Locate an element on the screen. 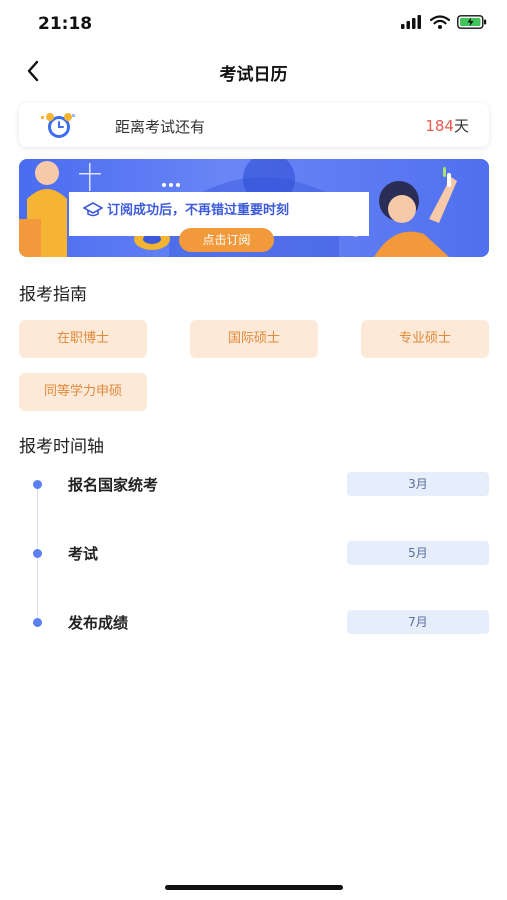 This screenshot has height=900, width=507. navigation-bar: 考试日历 is located at coordinates (253, 71).